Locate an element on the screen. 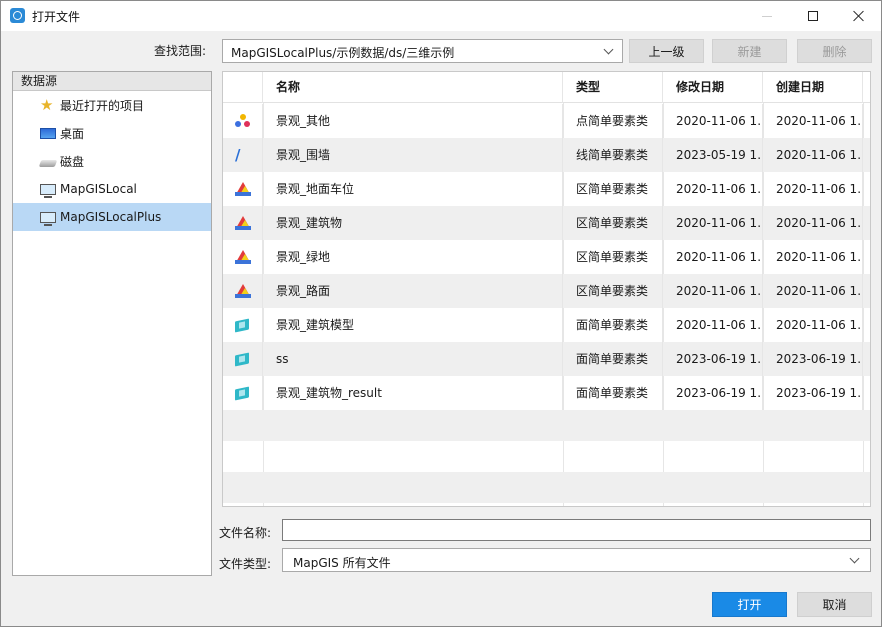  file-name: ss is located at coordinates (413, 359).